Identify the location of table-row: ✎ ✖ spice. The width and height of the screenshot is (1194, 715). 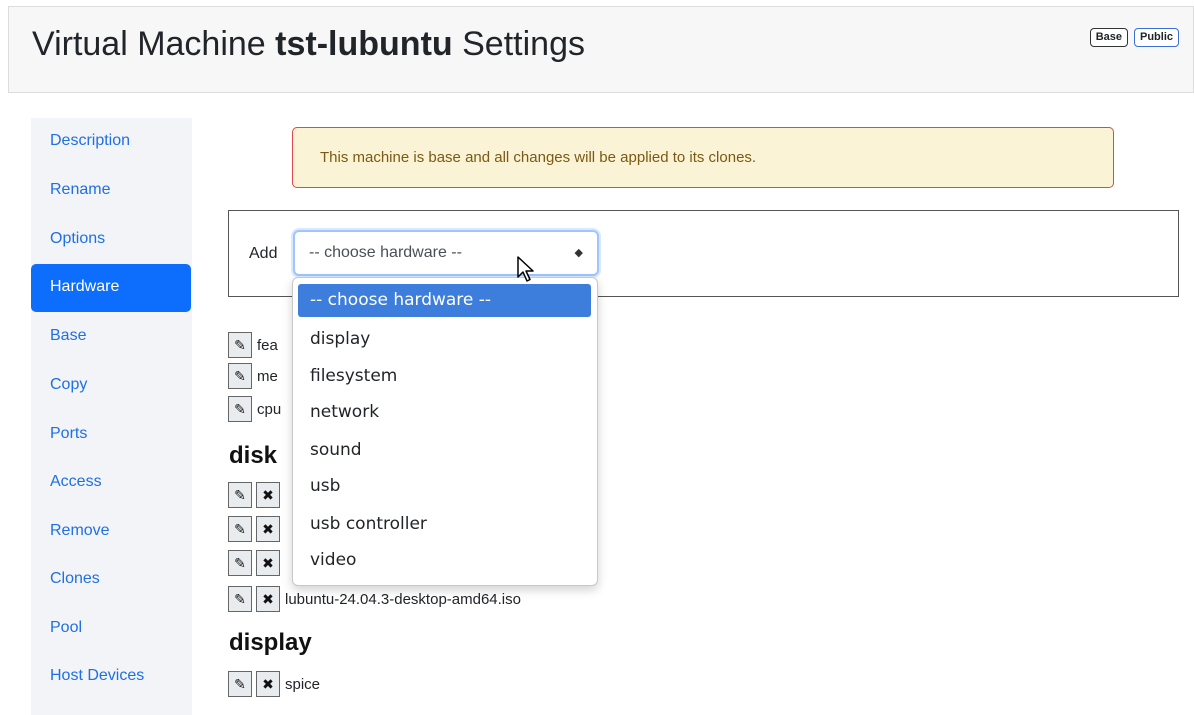
(274, 684).